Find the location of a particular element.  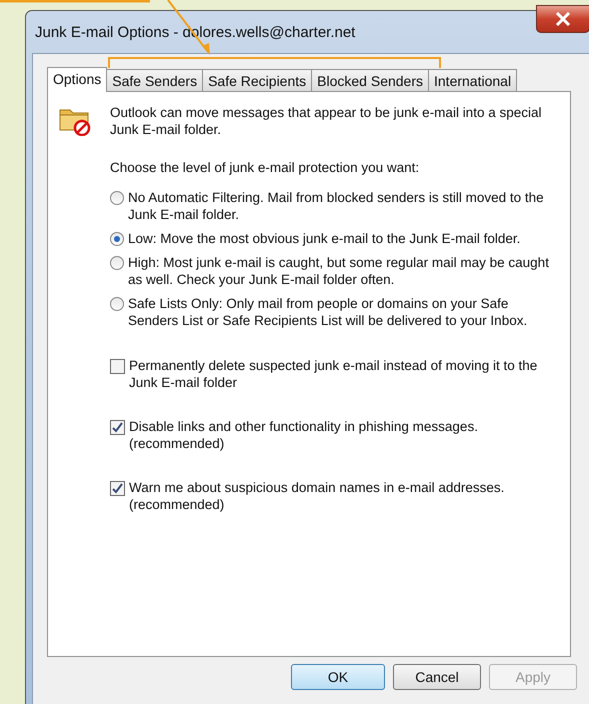

tab: Blocked Senders is located at coordinates (370, 80).